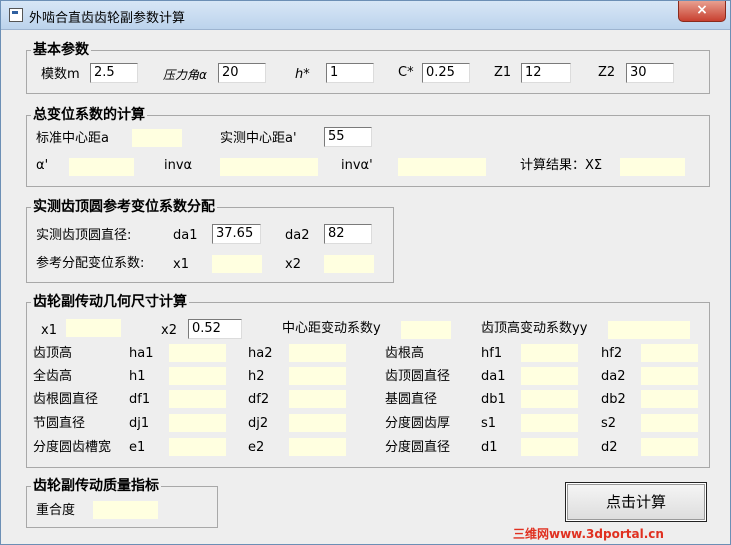  Describe the element at coordinates (612, 353) in the screenshot. I see `hf2-label: hf2` at that location.